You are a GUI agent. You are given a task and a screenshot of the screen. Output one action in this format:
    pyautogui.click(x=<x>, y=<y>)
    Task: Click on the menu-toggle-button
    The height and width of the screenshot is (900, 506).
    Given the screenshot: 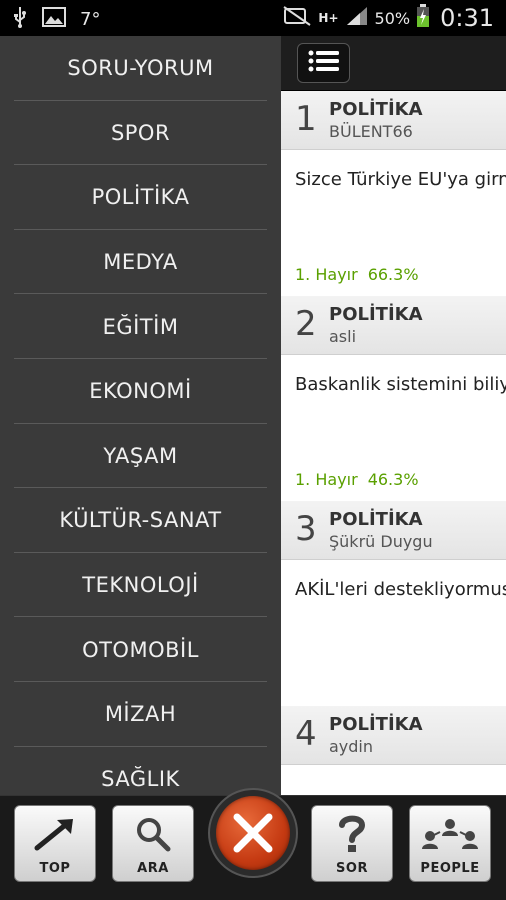 What is the action you would take?
    pyautogui.click(x=323, y=63)
    